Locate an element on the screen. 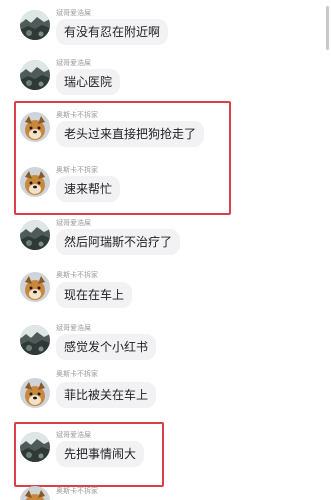 This screenshot has width=331, height=500. message-bubble: 菲比被关在车上 is located at coordinates (106, 395).